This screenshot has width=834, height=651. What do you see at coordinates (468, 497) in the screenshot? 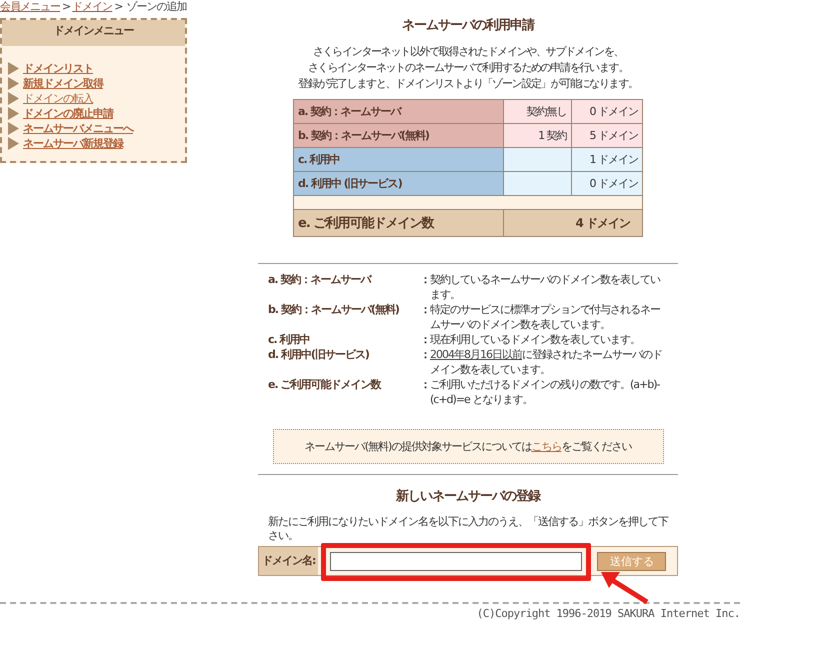
I see `section-heading: 新しいネームサーバの登録` at bounding box center [468, 497].